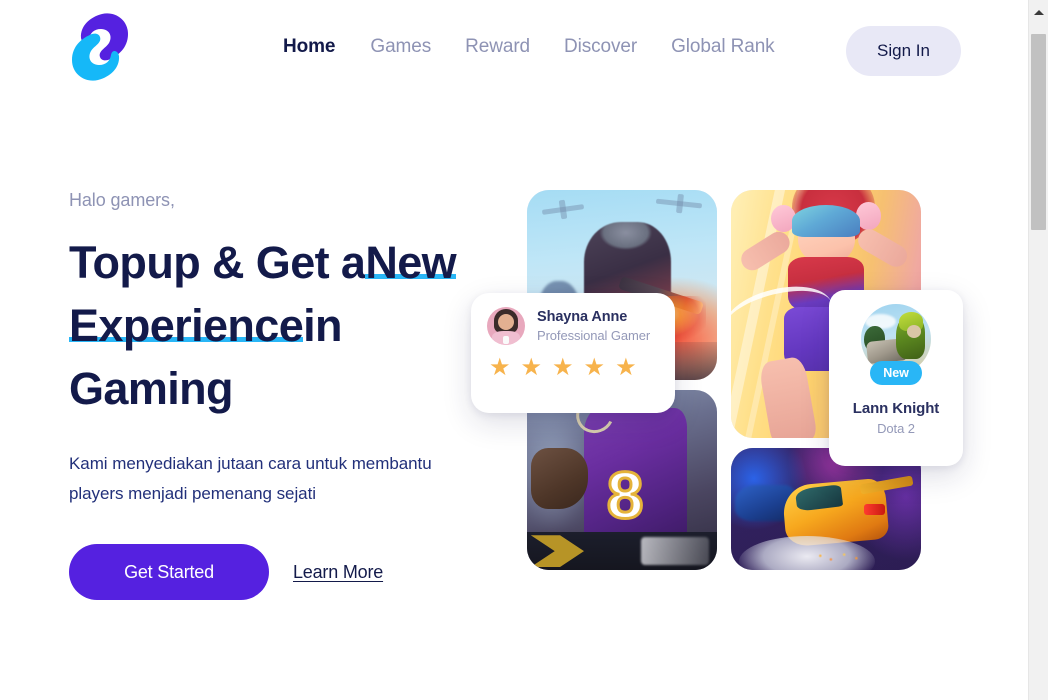  I want to click on nav-item-games: Games, so click(417, 47).